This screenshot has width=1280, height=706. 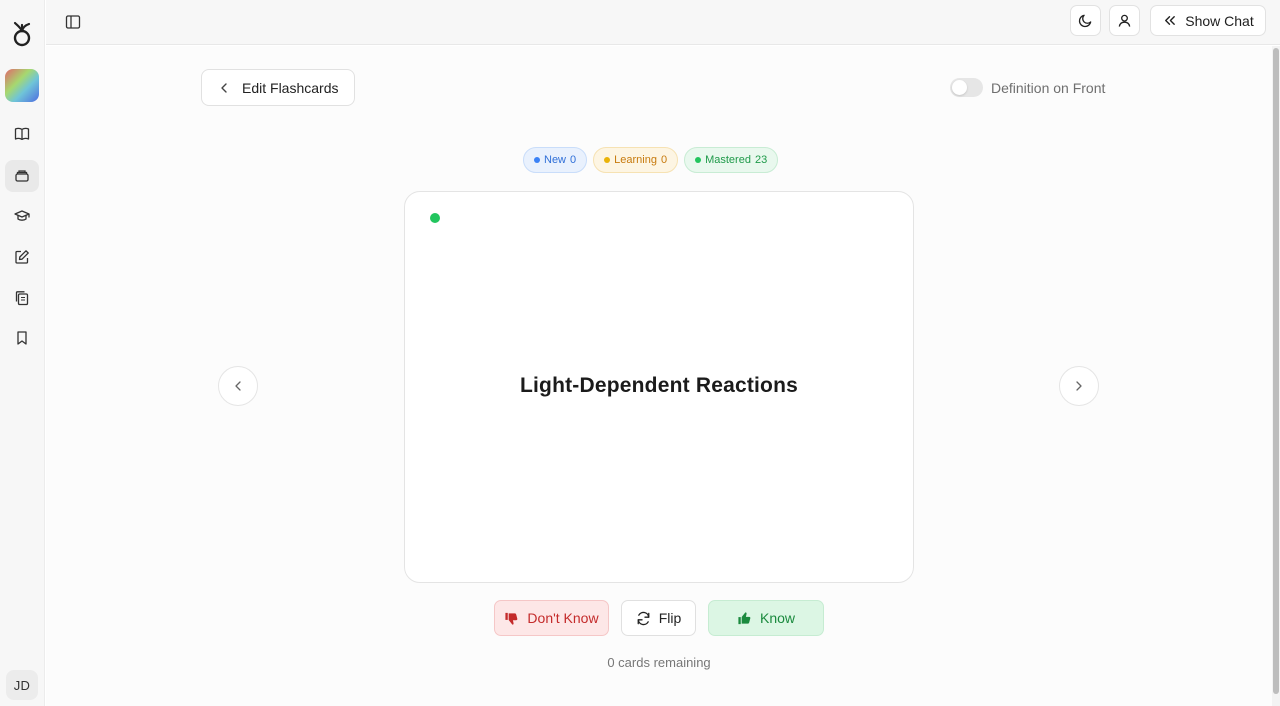 I want to click on sidebar-item-flashcards, so click(x=22, y=176).